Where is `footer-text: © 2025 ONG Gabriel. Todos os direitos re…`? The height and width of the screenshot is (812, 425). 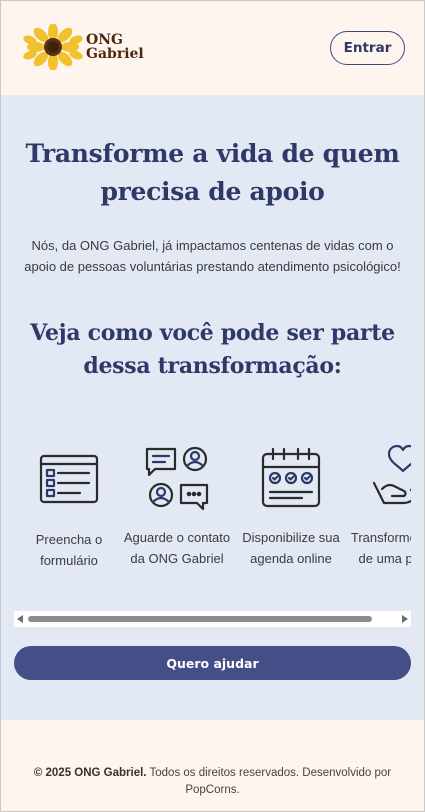
footer-text: © 2025 ONG Gabriel. Todos os direitos re… is located at coordinates (212, 782).